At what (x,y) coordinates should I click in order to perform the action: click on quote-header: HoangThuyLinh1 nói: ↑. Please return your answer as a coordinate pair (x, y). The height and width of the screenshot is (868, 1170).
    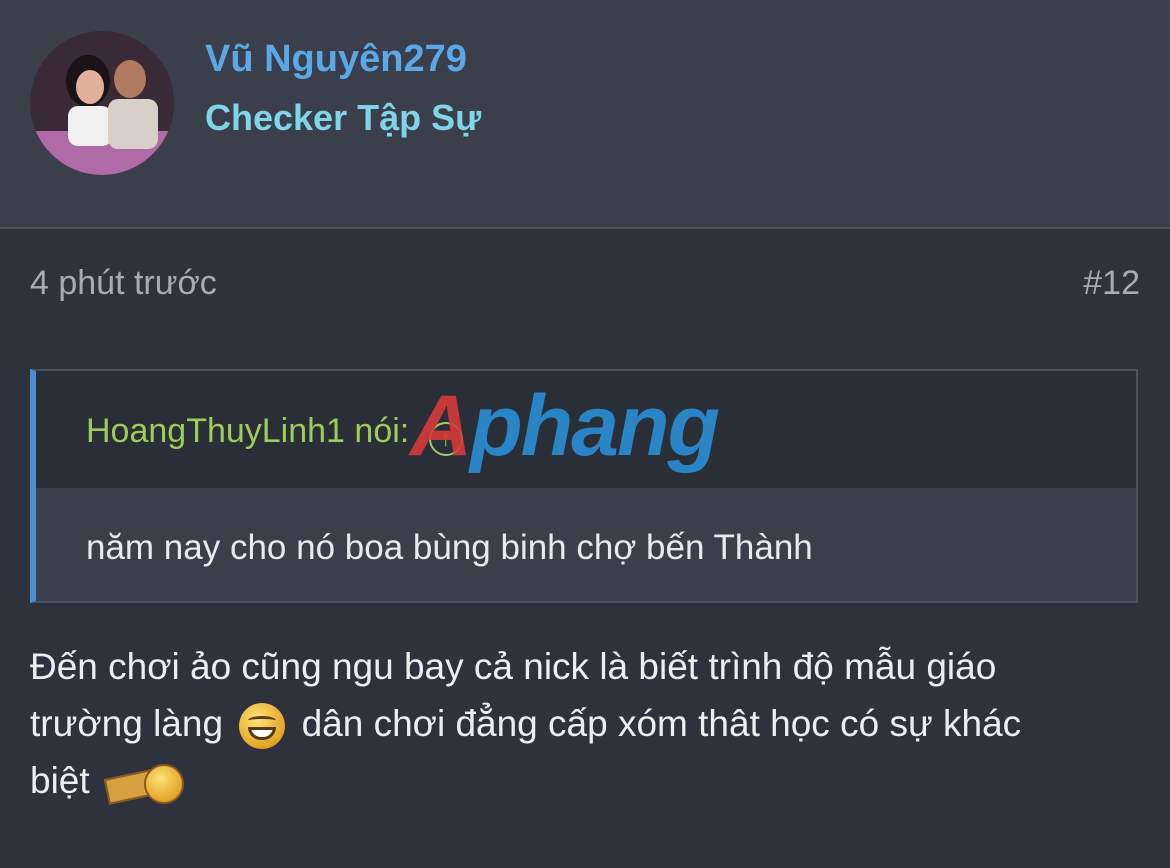
    Looking at the image, I should click on (586, 429).